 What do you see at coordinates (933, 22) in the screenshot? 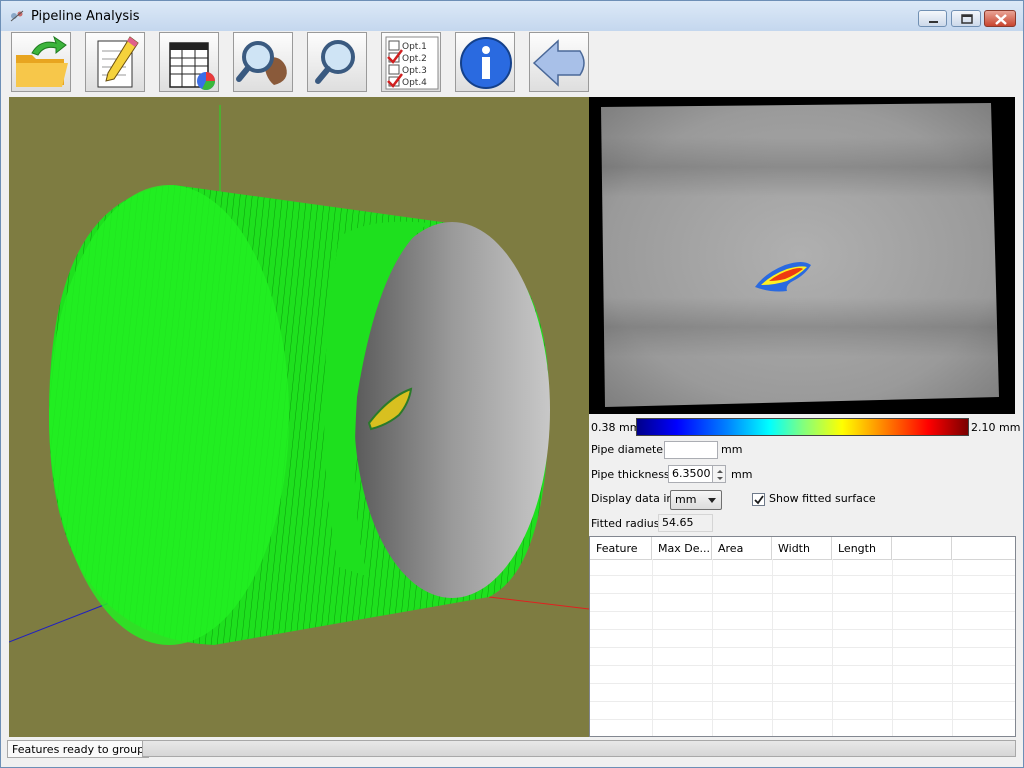
I see `minimize-icon` at bounding box center [933, 22].